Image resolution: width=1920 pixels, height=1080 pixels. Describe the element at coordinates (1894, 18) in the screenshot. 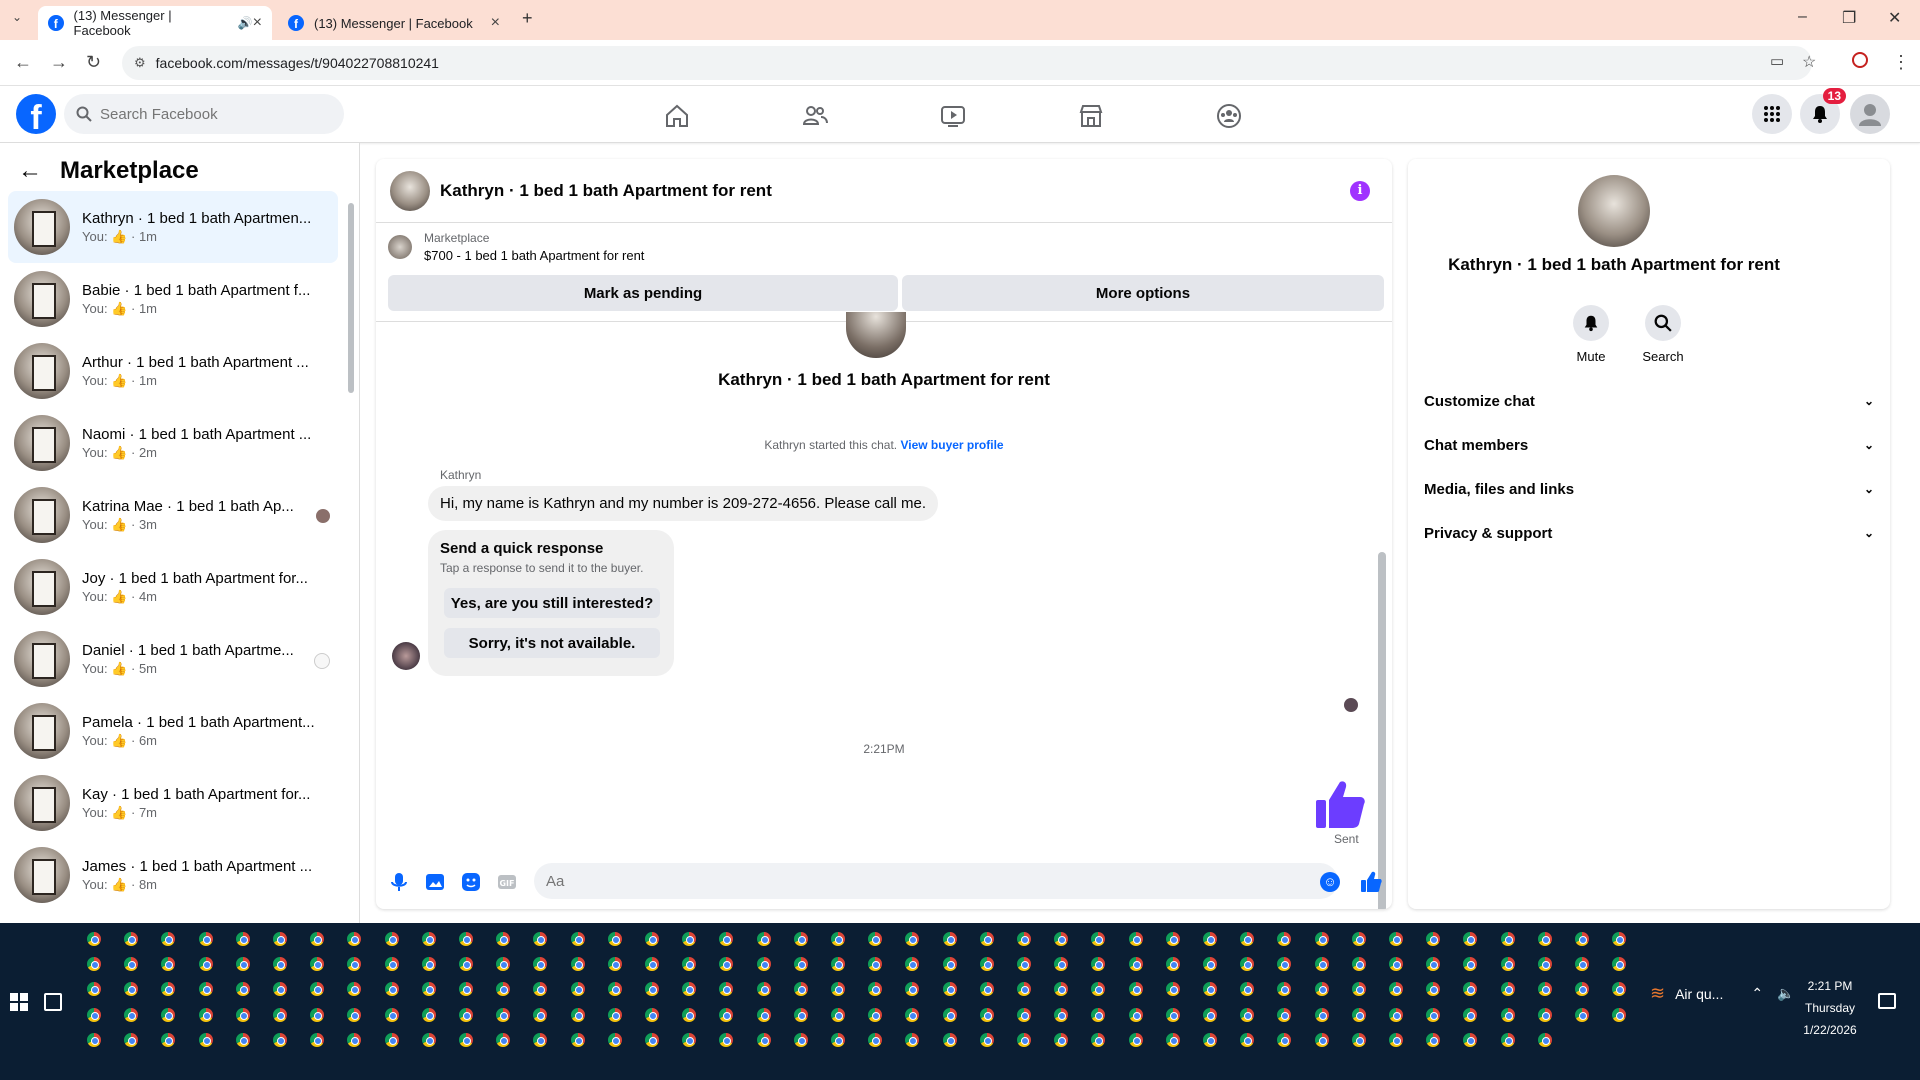

I see `close-window-icon: ✕` at that location.